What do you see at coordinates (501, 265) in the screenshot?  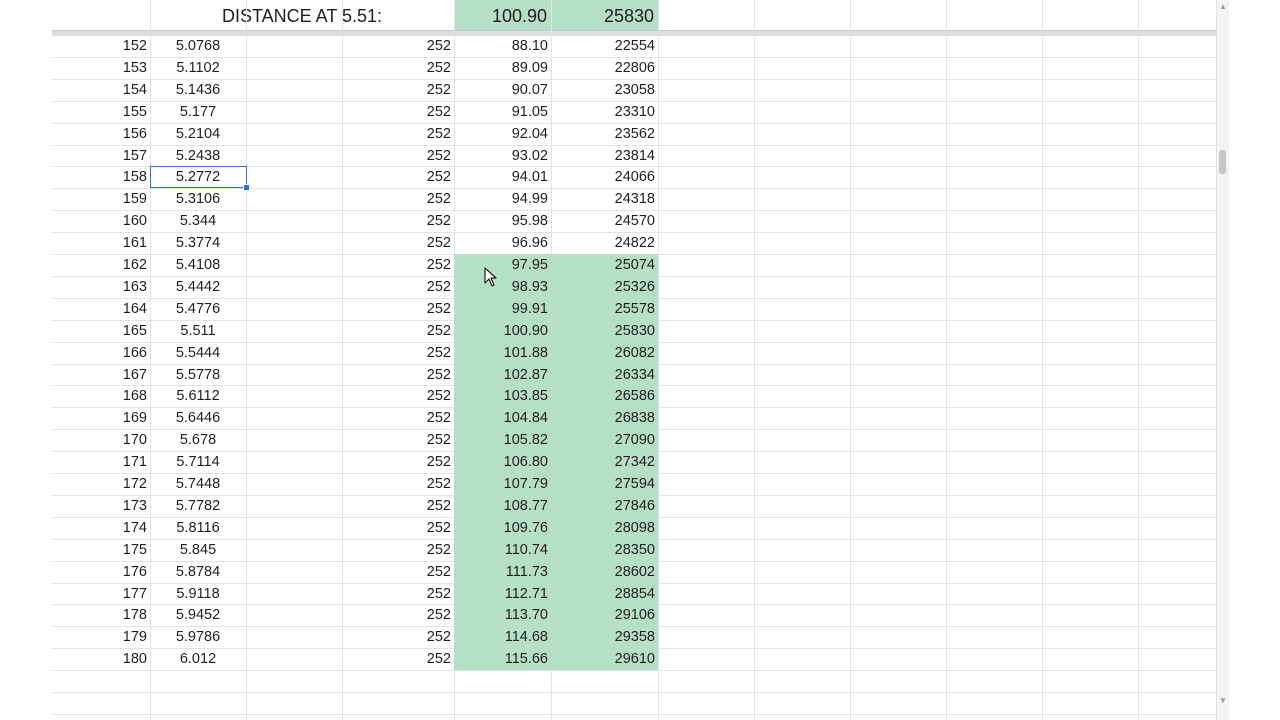 I see `distance-cell: 97.95` at bounding box center [501, 265].